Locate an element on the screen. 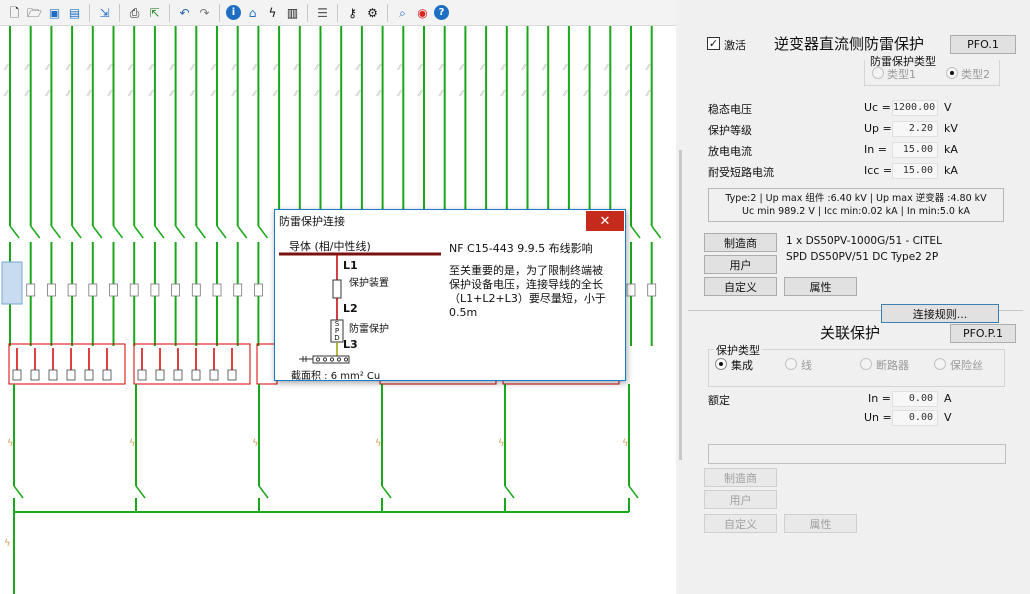  lightning-icon: ϟ is located at coordinates (272, 12).